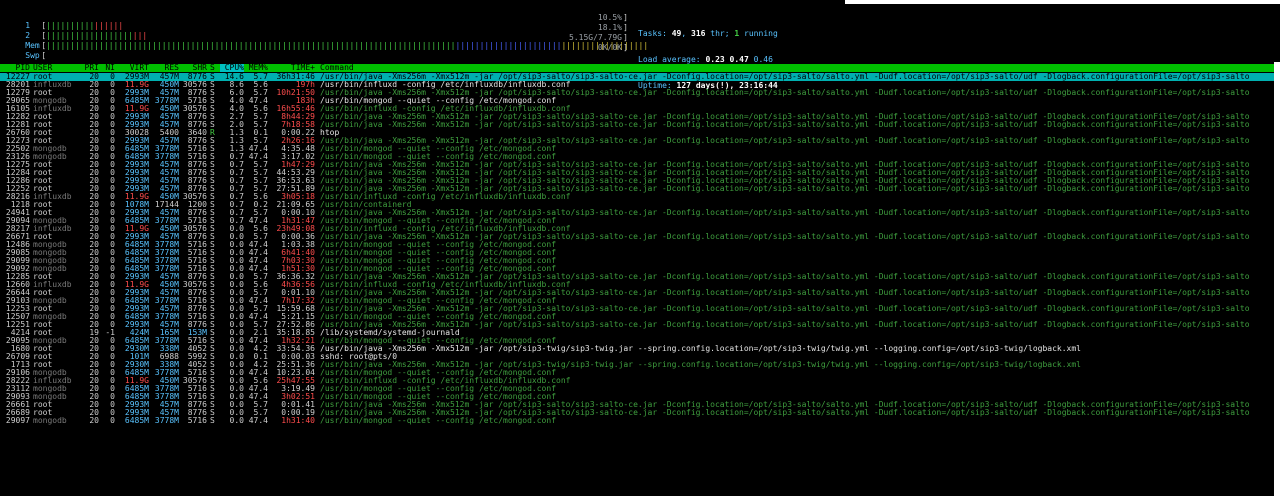  I want to click on meter-value: 18.1%, so click(609, 27).